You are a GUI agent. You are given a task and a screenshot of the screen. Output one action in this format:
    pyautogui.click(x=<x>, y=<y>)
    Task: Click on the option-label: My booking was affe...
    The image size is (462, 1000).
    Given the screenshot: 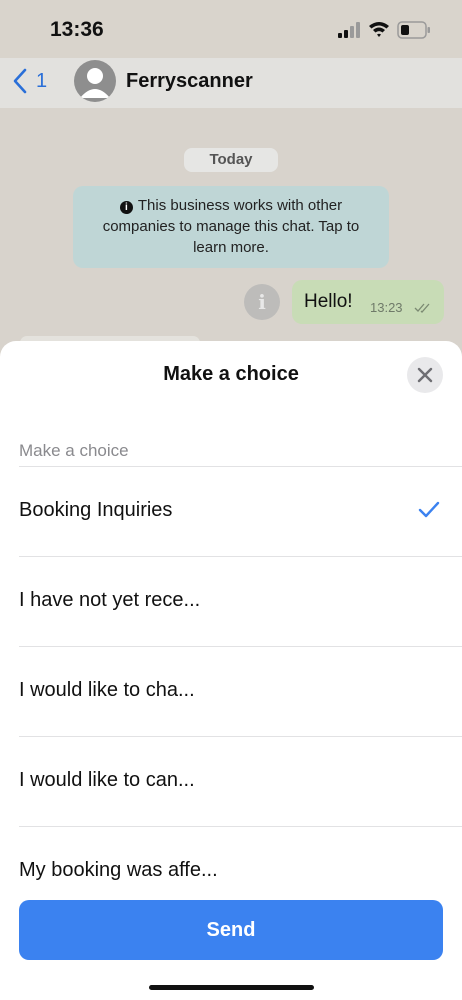 What is the action you would take?
    pyautogui.click(x=118, y=870)
    